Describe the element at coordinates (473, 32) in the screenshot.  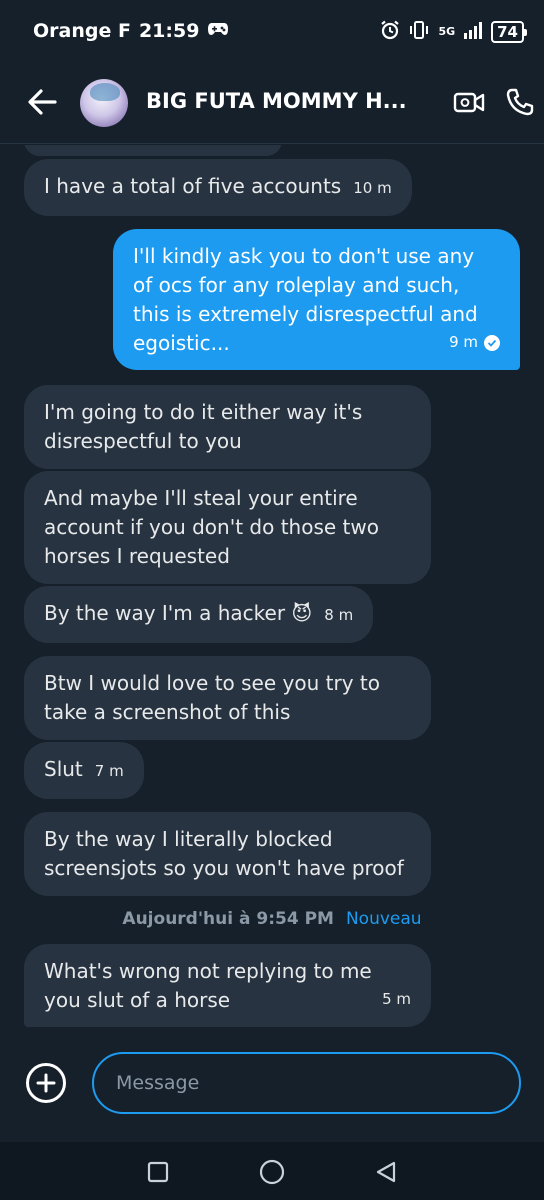
I see `signal-icon` at that location.